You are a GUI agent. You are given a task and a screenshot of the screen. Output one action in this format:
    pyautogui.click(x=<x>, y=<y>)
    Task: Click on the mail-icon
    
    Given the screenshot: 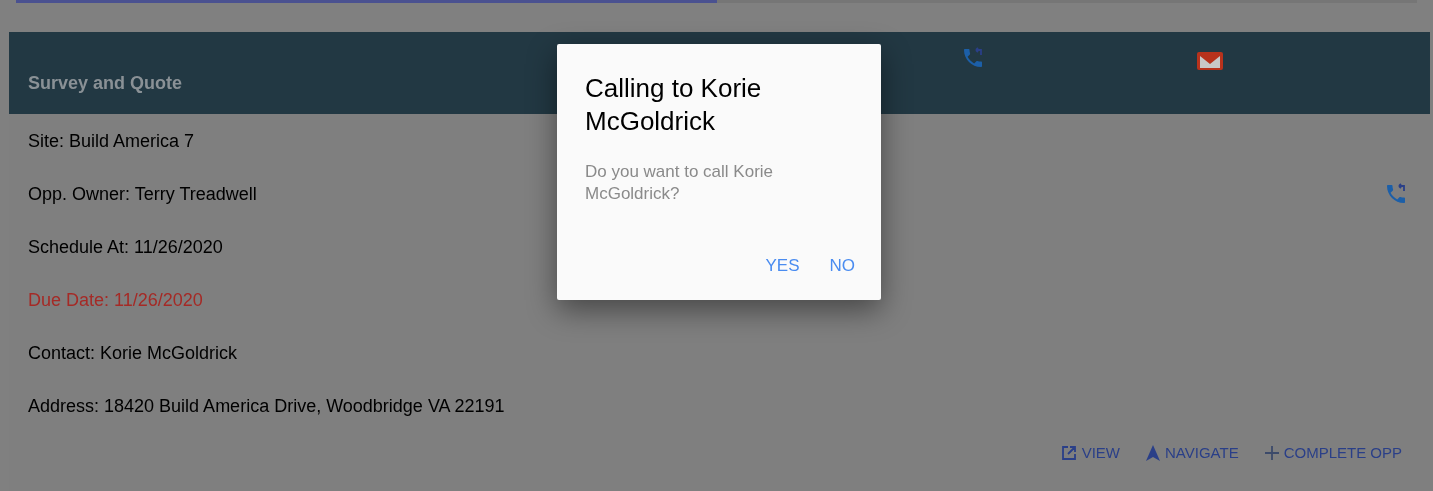 What is the action you would take?
    pyautogui.click(x=1210, y=61)
    